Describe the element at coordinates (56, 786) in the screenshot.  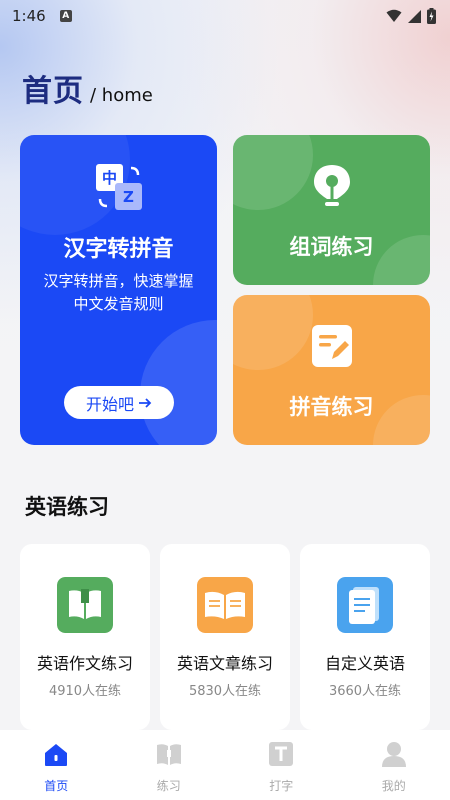
I see `nav-home-label: 首页` at that location.